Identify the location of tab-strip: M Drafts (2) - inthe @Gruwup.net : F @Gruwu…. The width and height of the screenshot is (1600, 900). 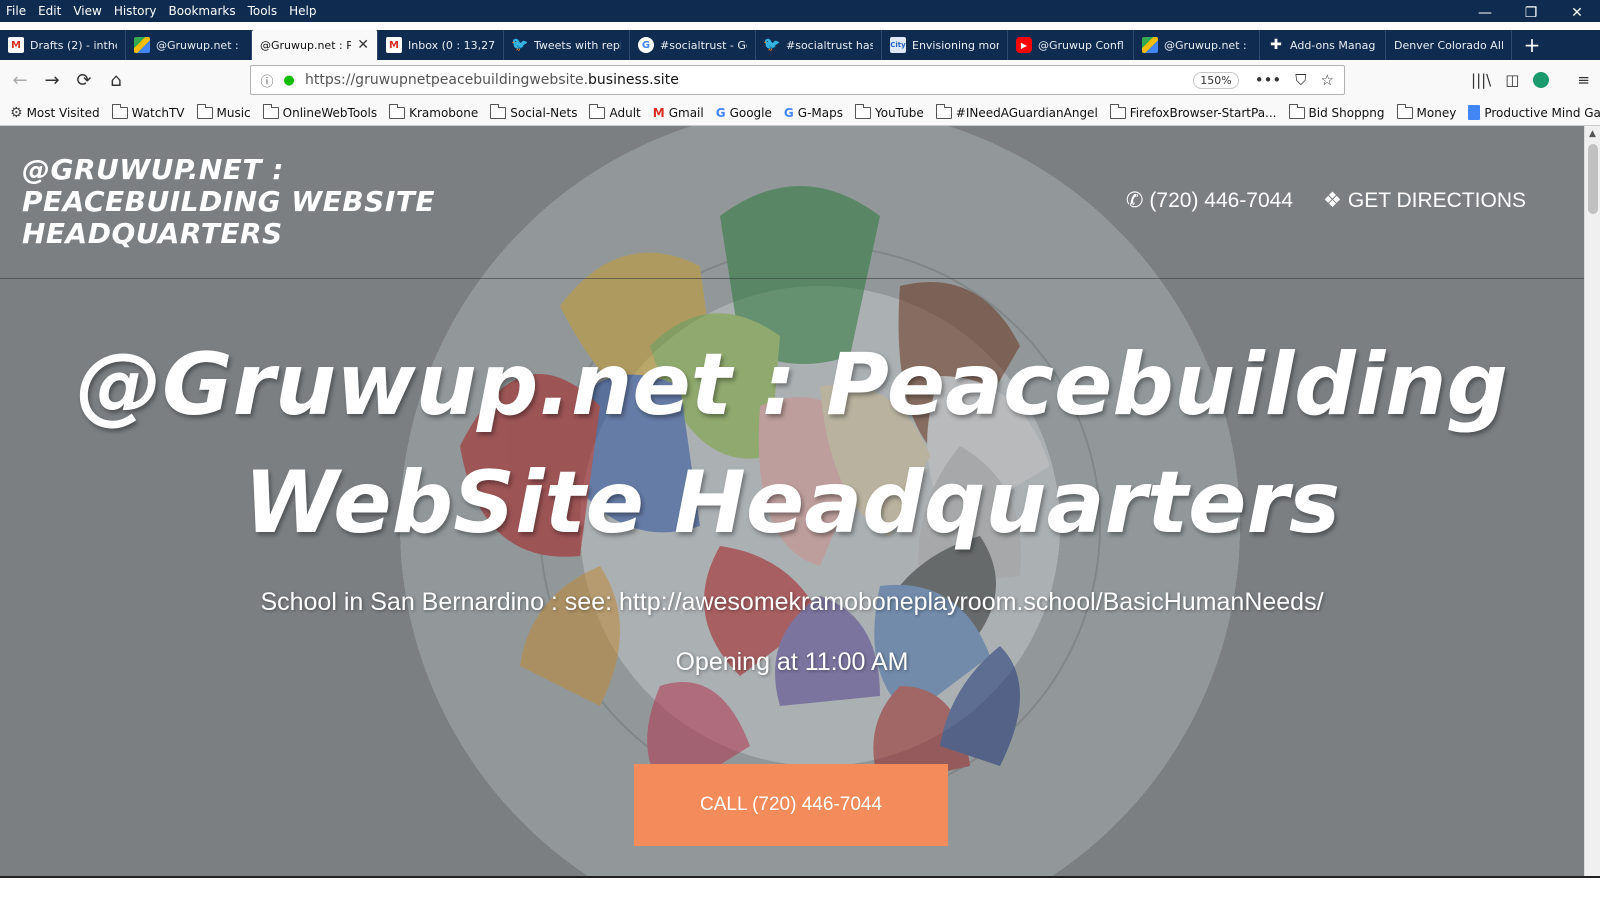
(800, 45).